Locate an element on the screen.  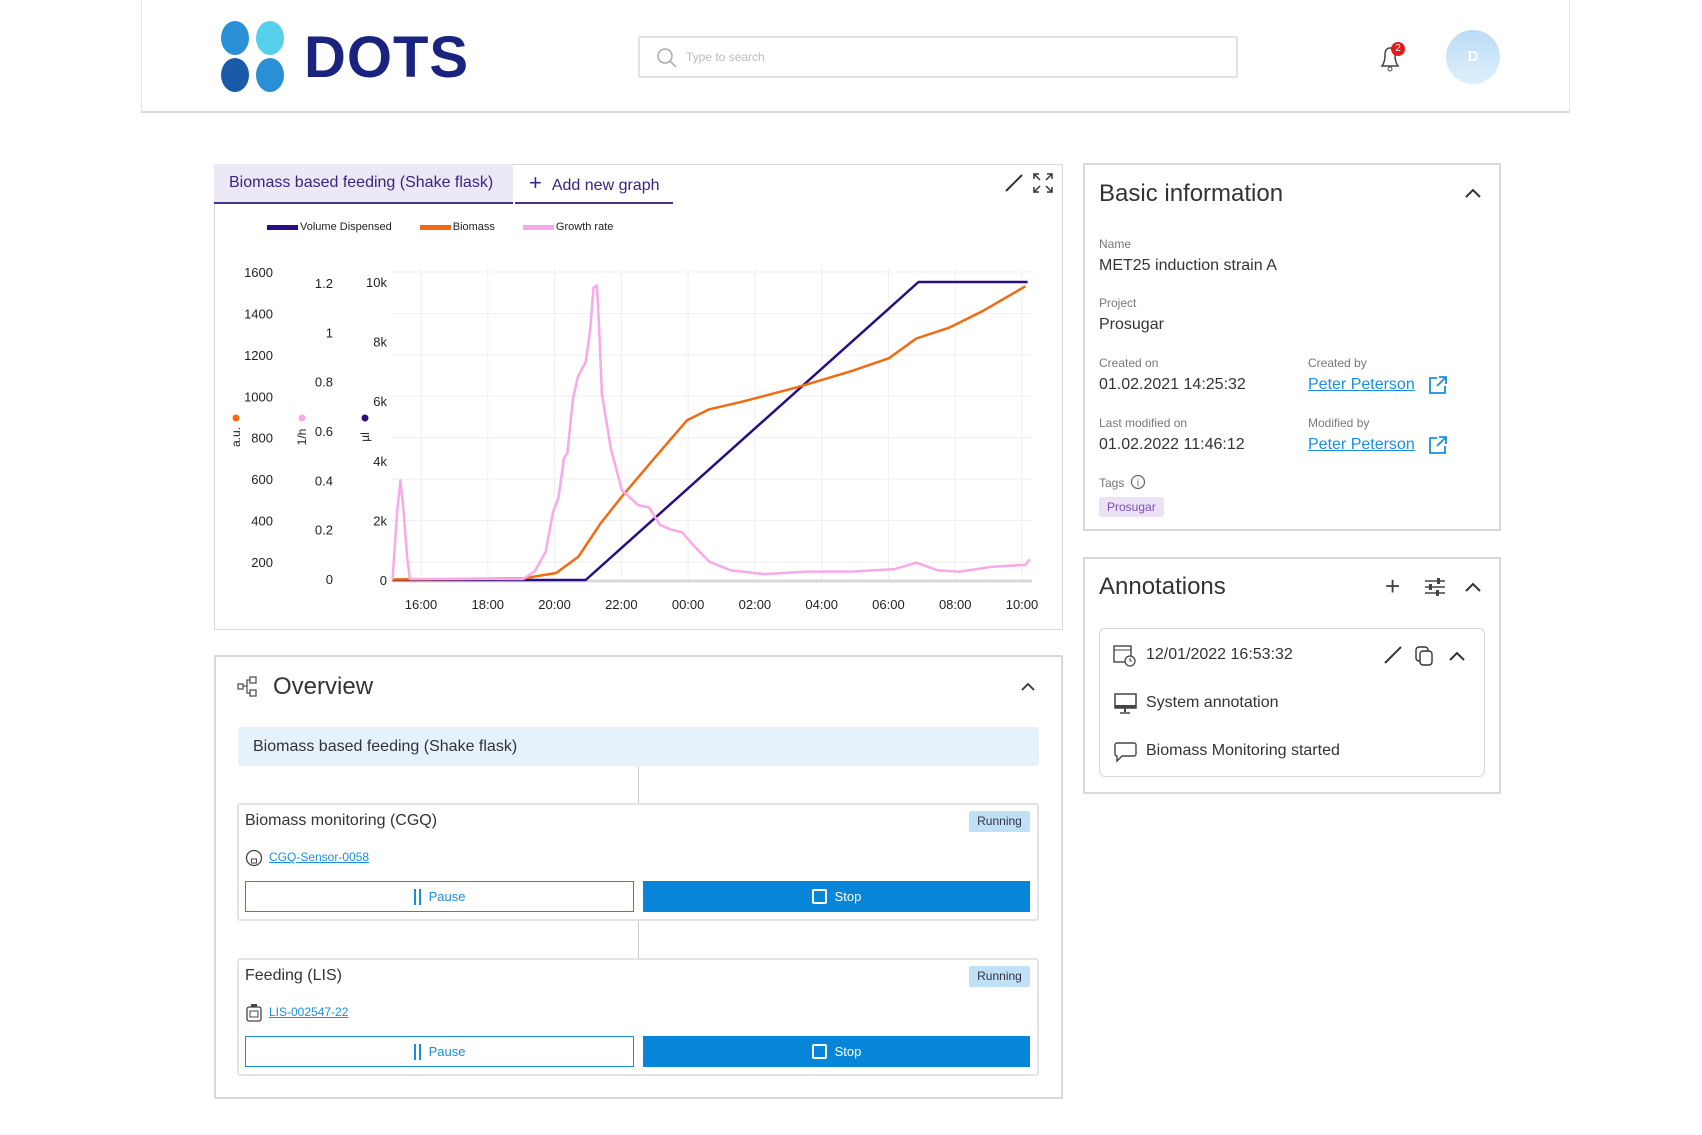
y-axis-title-perh: 1/h is located at coordinates (302, 437).